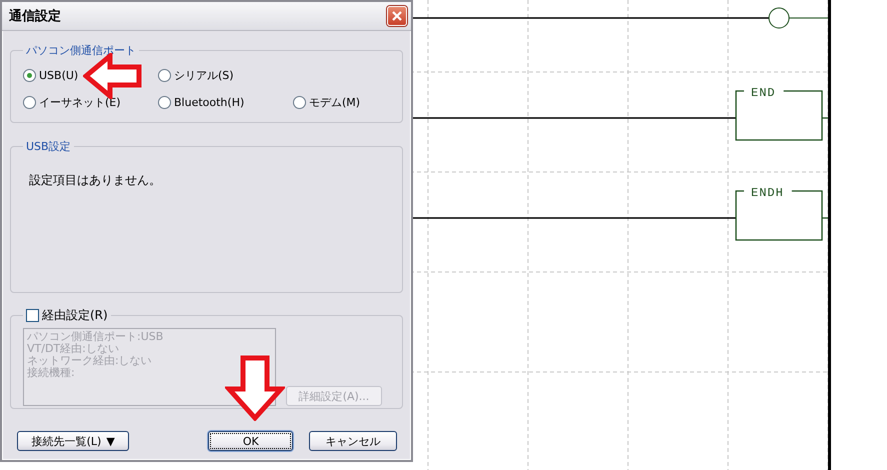 Image resolution: width=887 pixels, height=470 pixels. I want to click on radio-option: モデム(M), so click(340, 102).